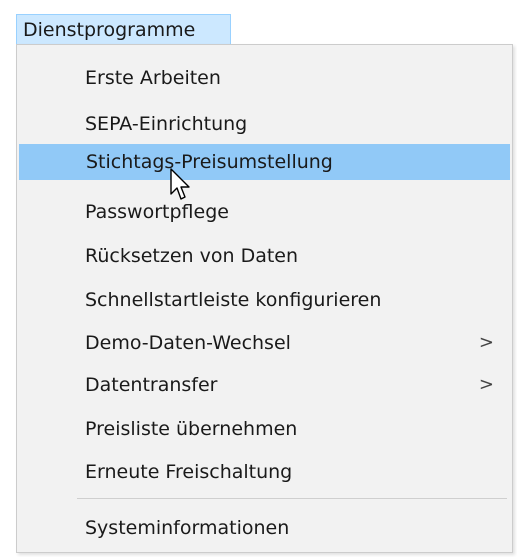  I want to click on menu-item-label: Erste Arbeiten, so click(153, 78).